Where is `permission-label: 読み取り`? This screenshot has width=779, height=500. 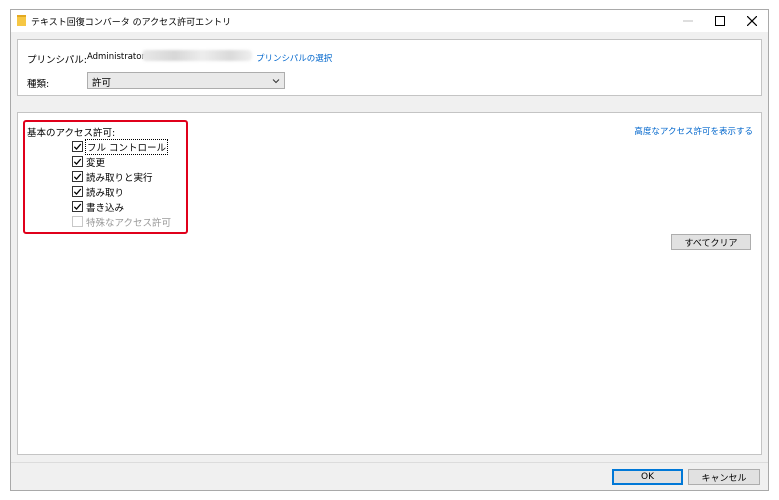 permission-label: 読み取り is located at coordinates (105, 193).